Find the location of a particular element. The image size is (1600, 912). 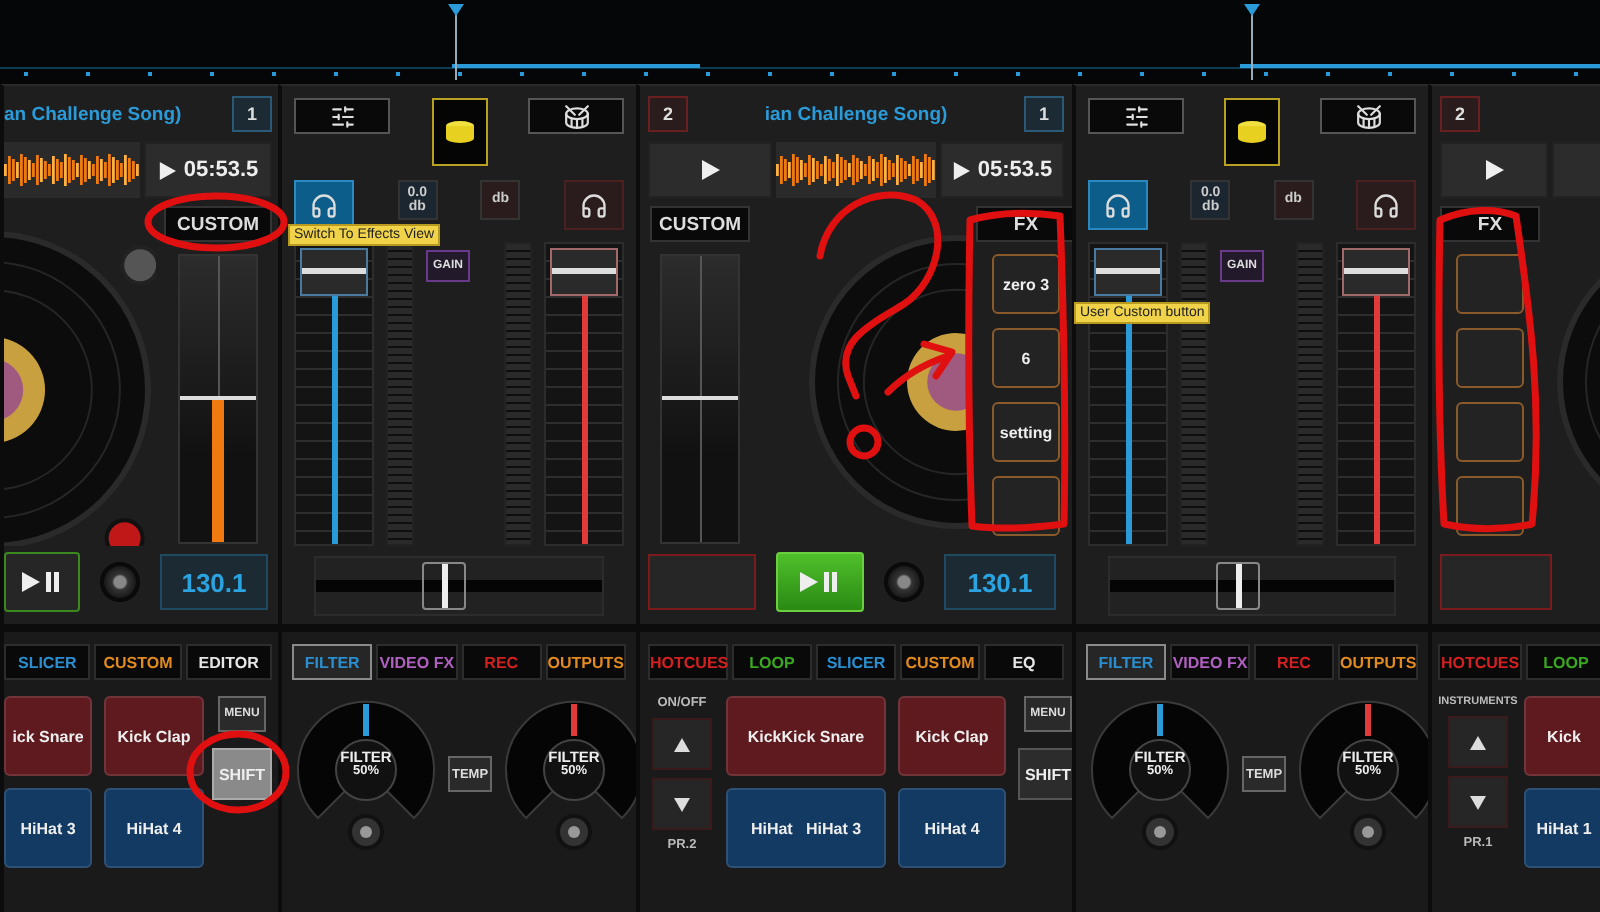

sample-pad: Kick is located at coordinates (1562, 736).